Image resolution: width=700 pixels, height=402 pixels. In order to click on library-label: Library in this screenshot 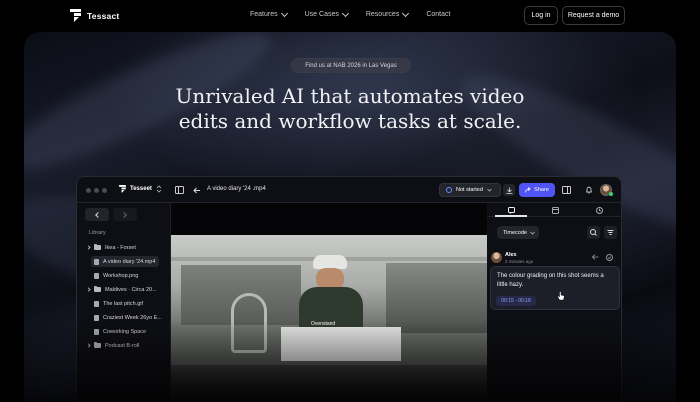, I will do `click(97, 233)`.